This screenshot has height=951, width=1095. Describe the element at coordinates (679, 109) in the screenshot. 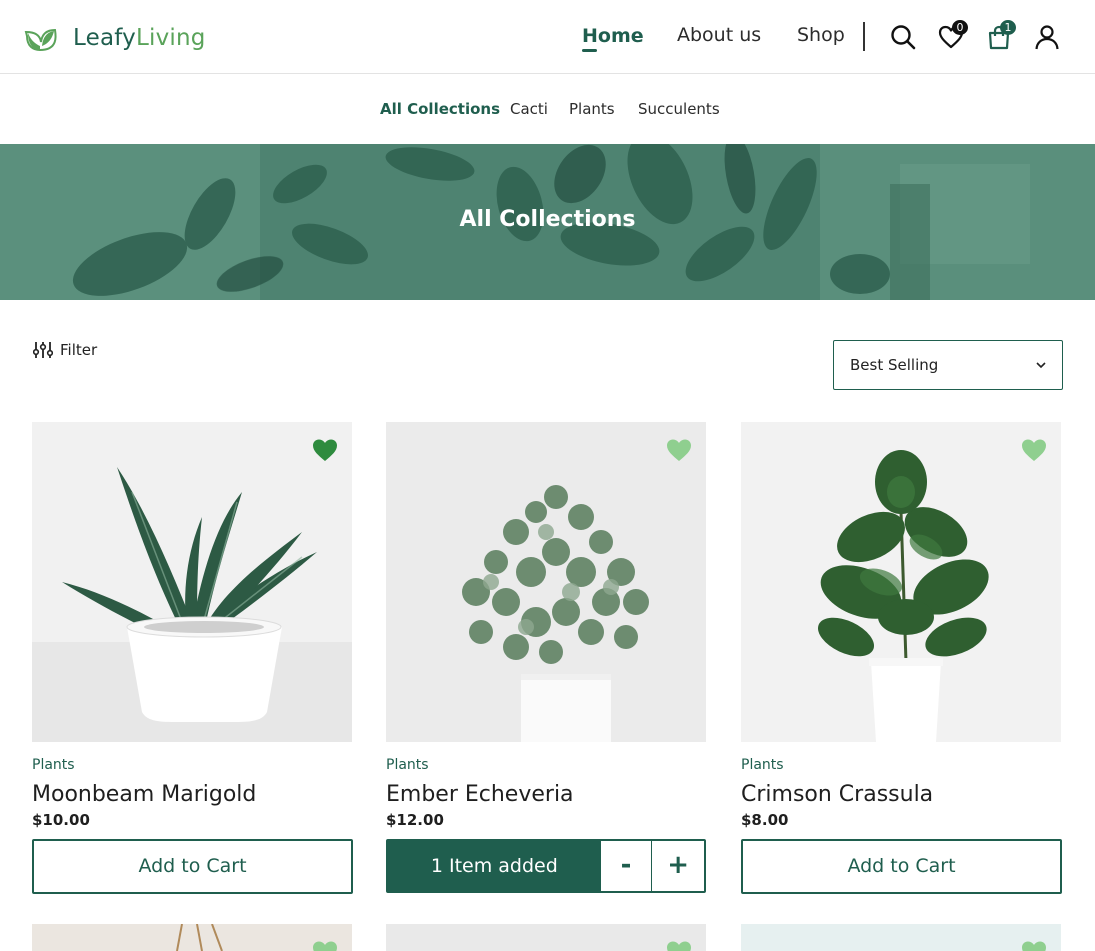

I see `subnav-succulents: Succulents` at that location.